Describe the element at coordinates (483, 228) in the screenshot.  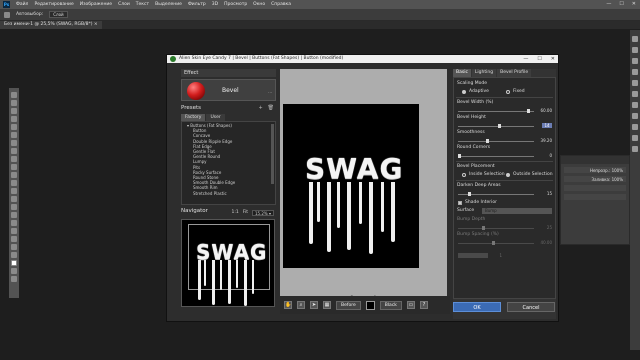
I see `bump-depth-slider-thumb` at that location.